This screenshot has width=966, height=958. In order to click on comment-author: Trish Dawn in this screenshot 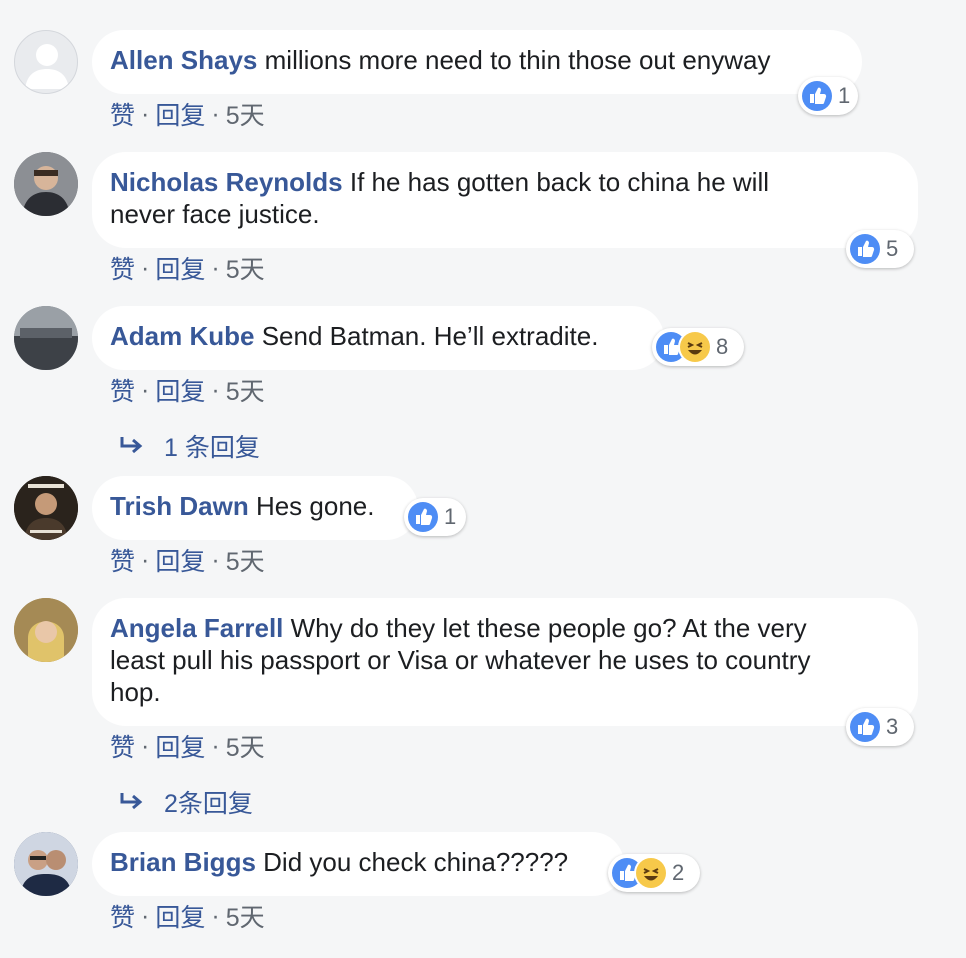, I will do `click(179, 506)`.